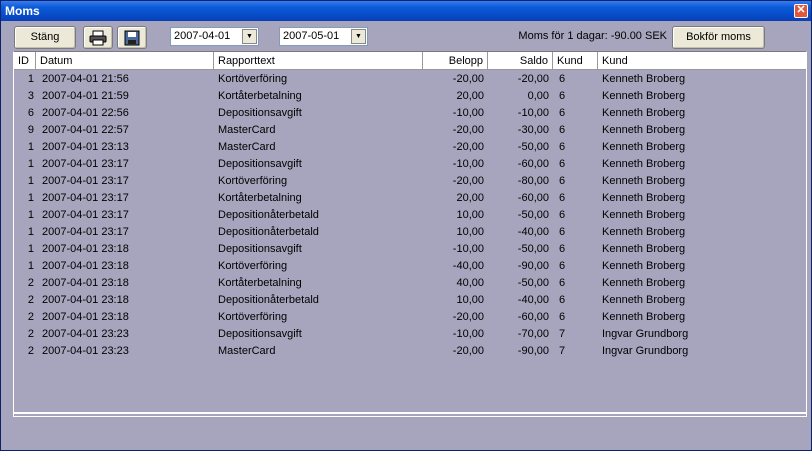 The height and width of the screenshot is (451, 812). Describe the element at coordinates (455, 61) in the screenshot. I see `column-header-amount: Belopp` at that location.